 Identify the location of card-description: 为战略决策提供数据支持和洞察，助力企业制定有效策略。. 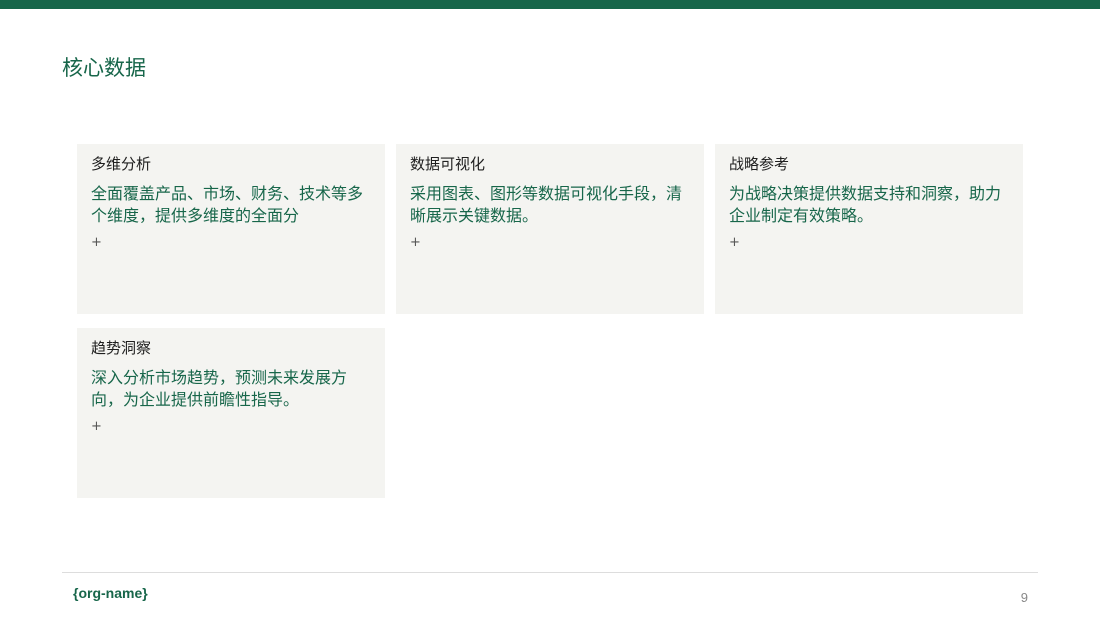
(865, 204).